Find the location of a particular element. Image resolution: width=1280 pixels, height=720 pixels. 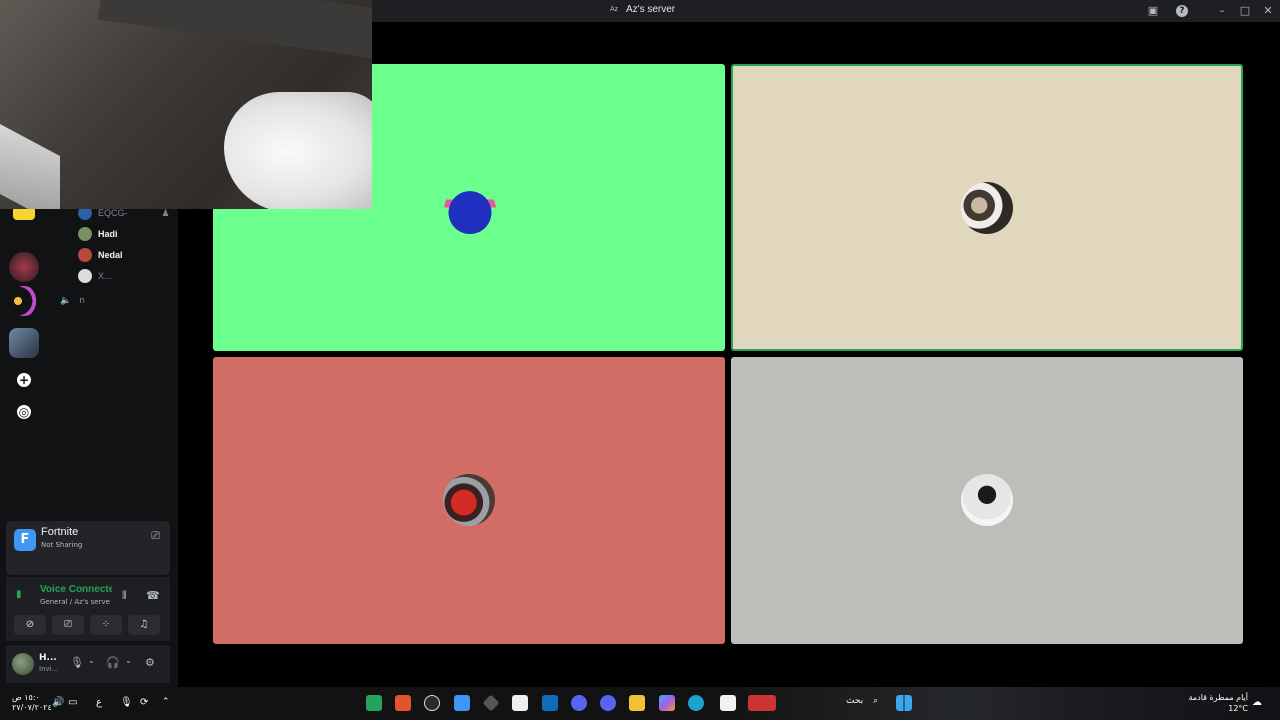

discord-icon is located at coordinates (579, 703).